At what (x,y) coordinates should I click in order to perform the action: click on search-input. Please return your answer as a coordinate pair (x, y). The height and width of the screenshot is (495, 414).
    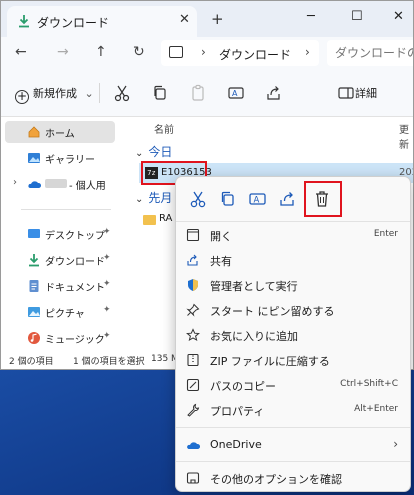
    Looking at the image, I should click on (374, 53).